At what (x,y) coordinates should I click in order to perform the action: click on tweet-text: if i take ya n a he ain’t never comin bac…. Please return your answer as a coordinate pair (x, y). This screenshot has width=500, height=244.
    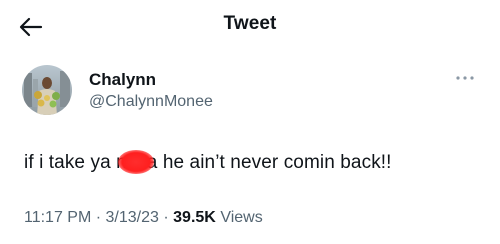
    Looking at the image, I should click on (208, 162).